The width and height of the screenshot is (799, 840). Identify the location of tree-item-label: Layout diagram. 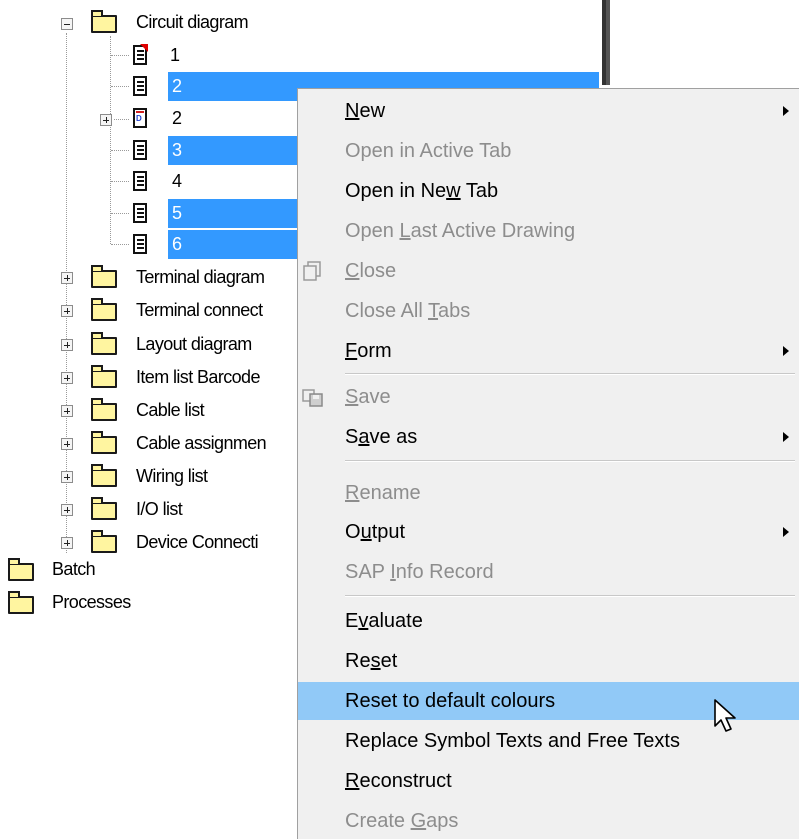
(194, 344).